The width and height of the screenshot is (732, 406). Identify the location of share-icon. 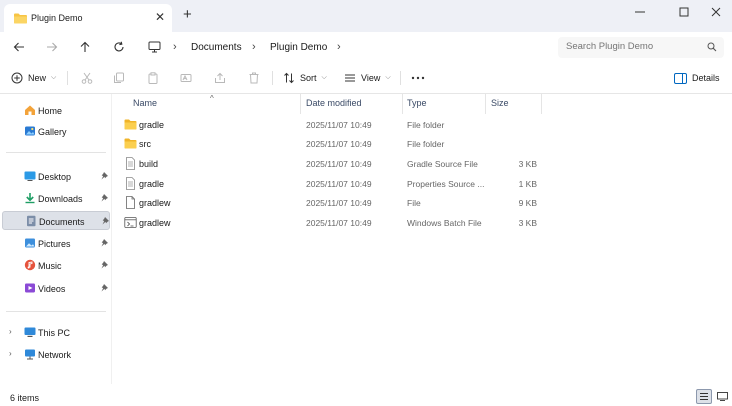
(220, 77).